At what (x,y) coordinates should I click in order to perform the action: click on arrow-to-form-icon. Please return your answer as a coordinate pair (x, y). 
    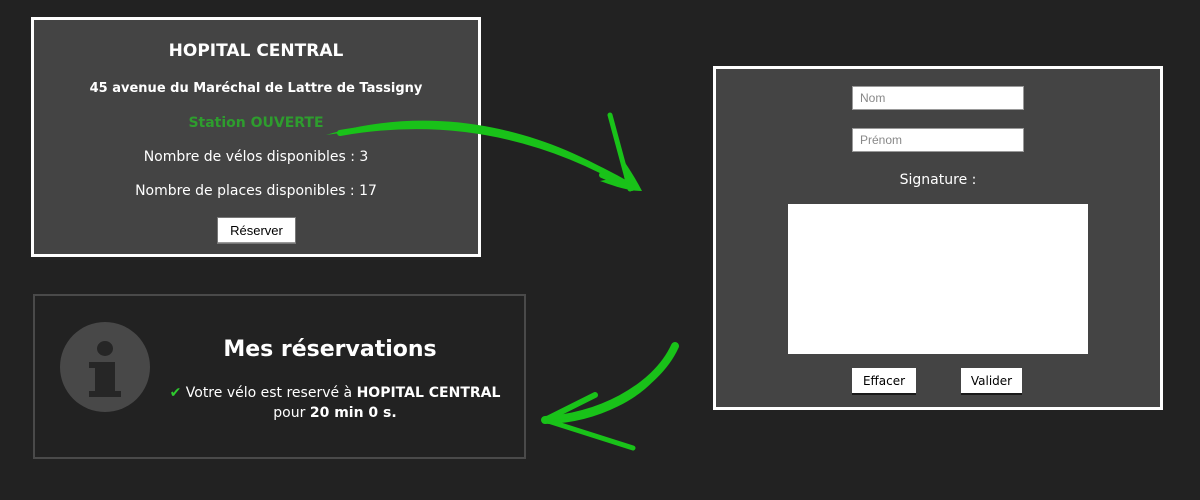
    Looking at the image, I should click on (484, 152).